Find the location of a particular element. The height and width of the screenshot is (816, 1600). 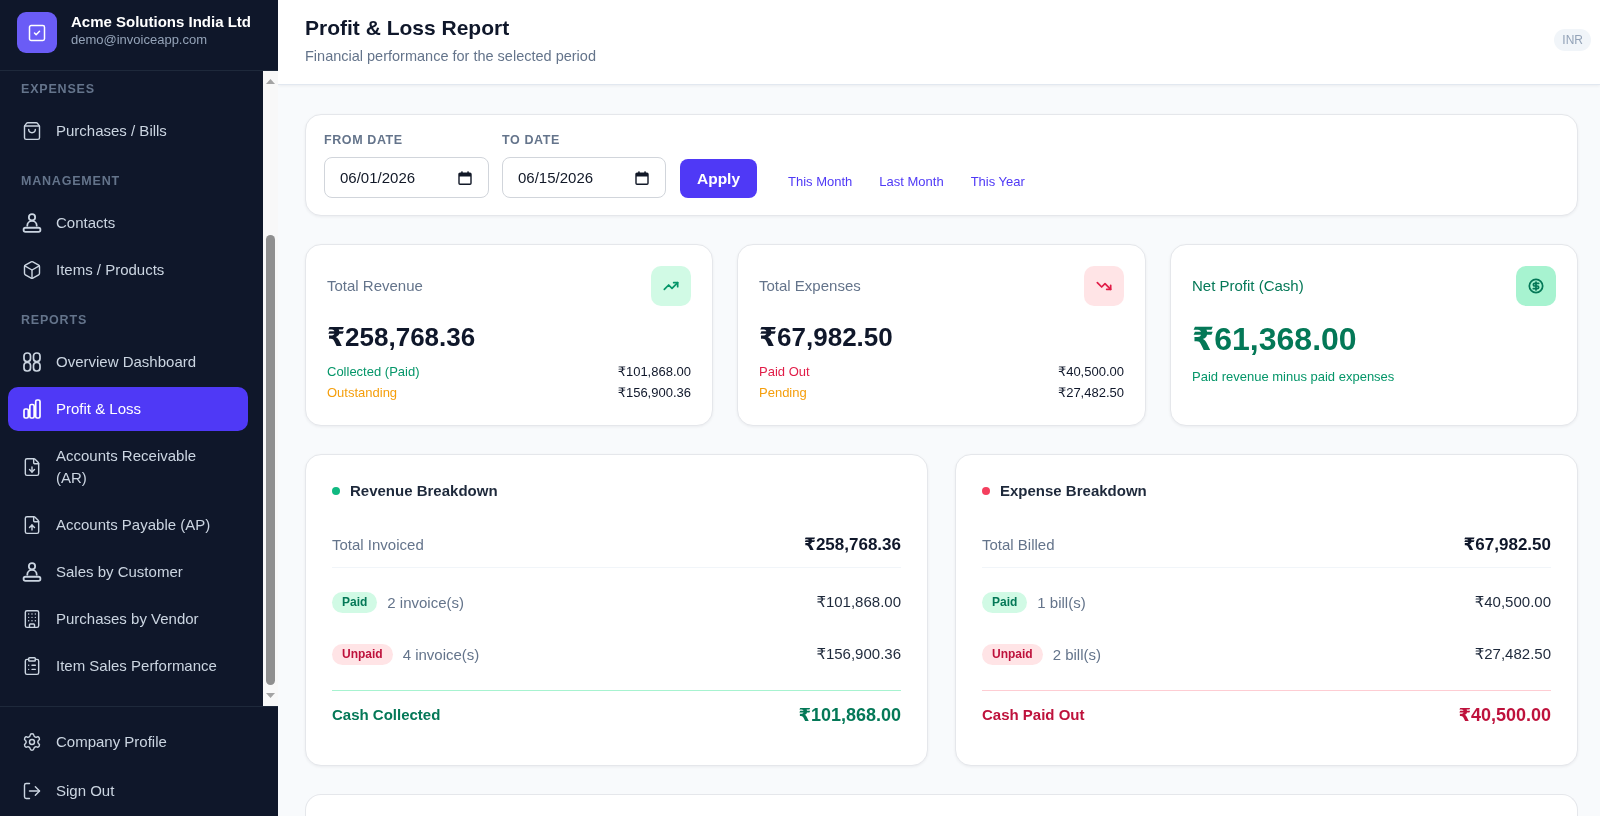

net-amount: ₹101,868.00 is located at coordinates (849, 715).